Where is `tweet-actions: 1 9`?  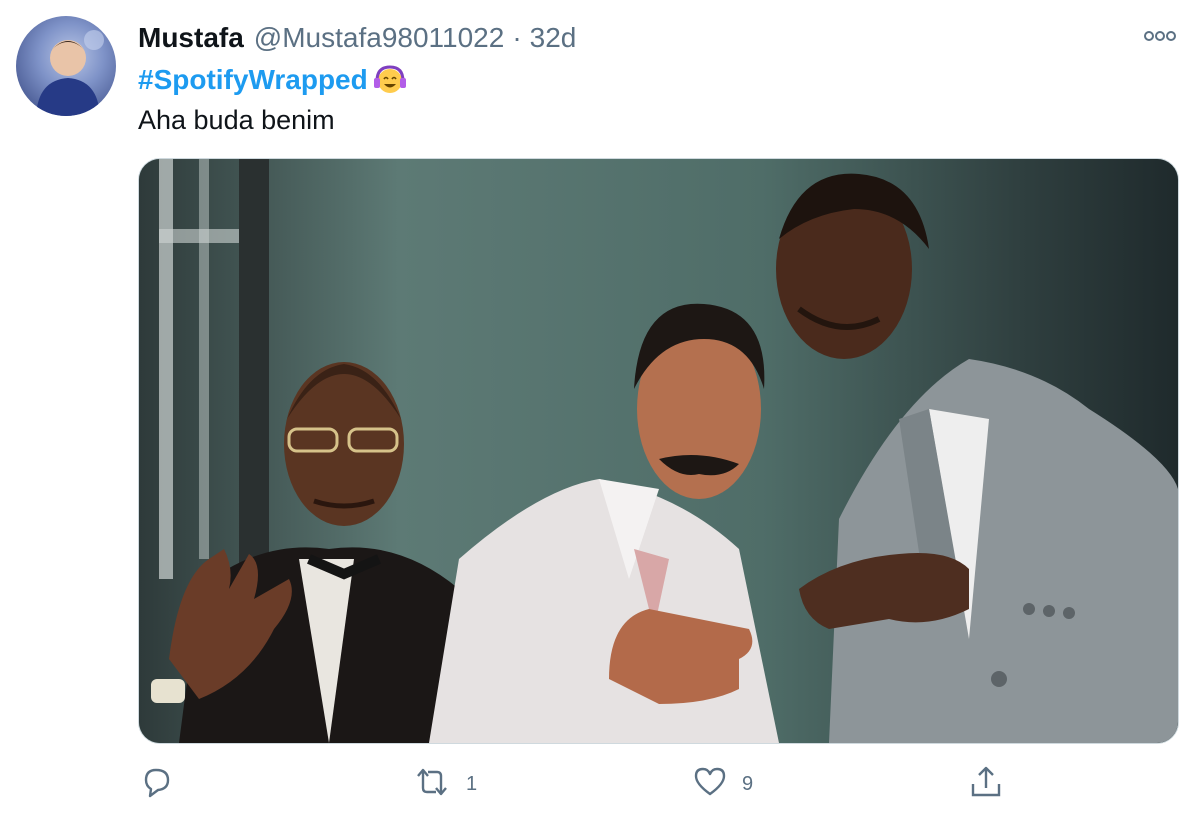 tweet-actions: 1 9 is located at coordinates (600, 784).